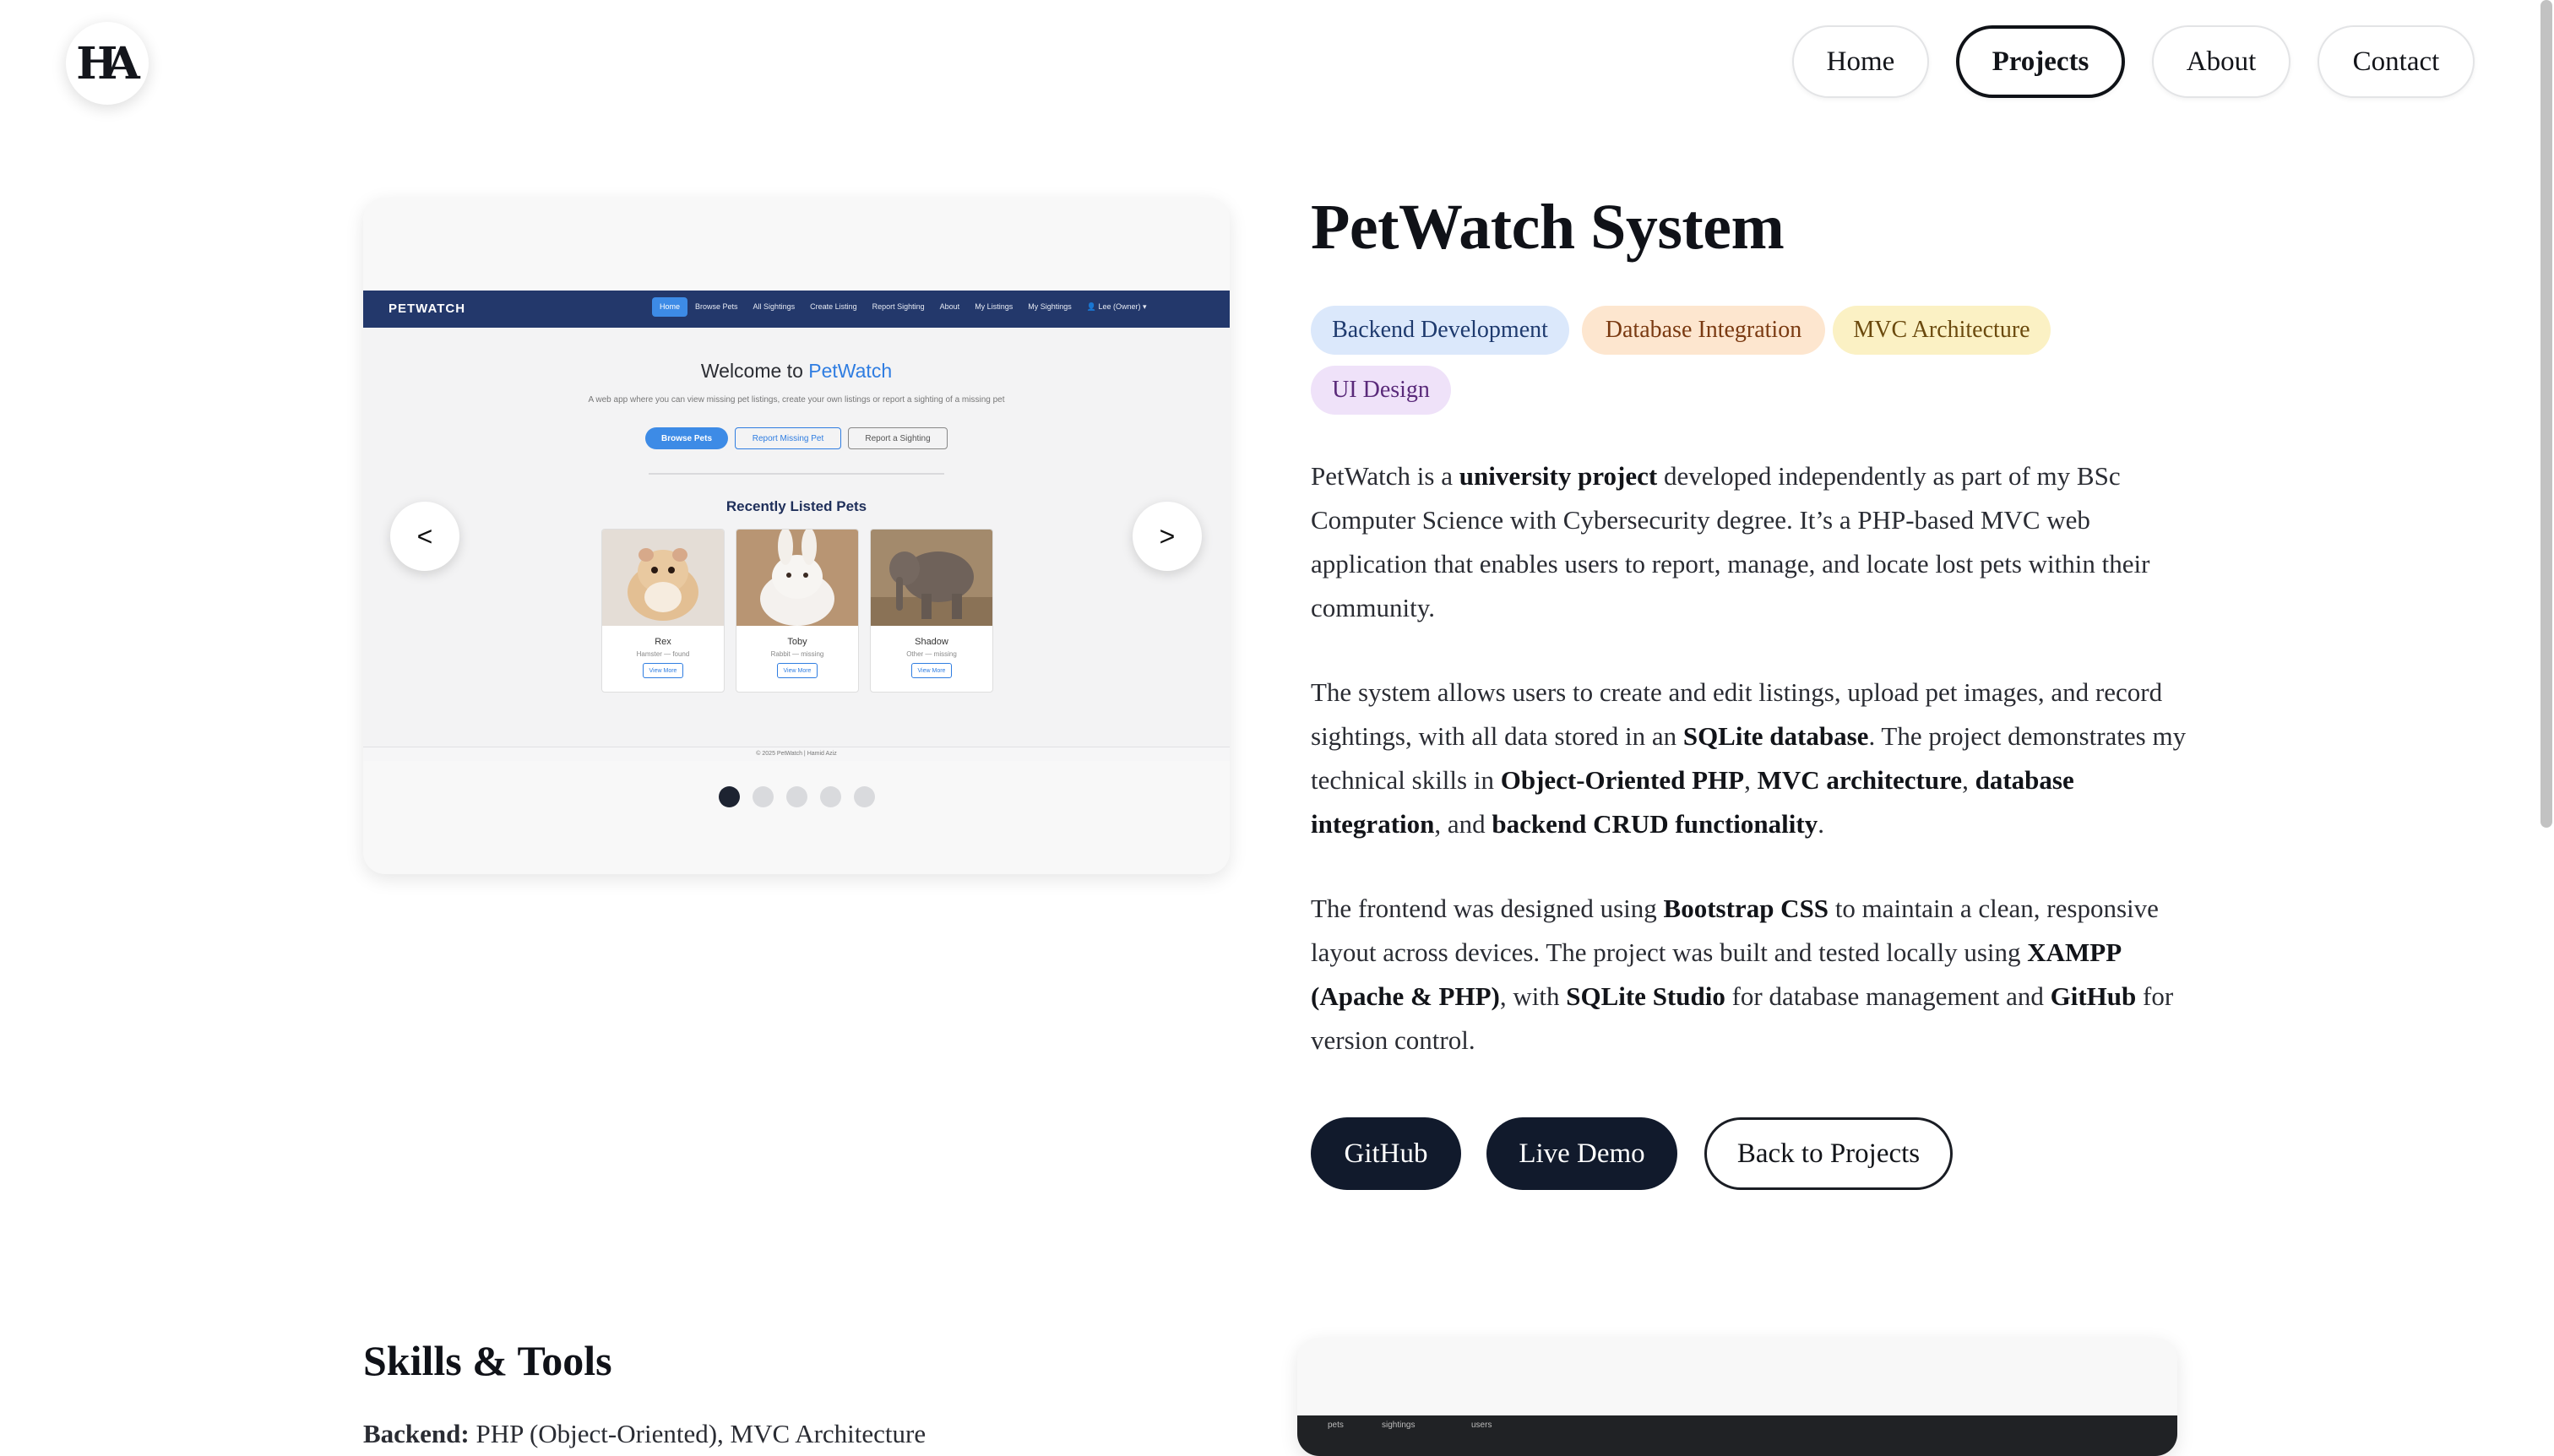  I want to click on emphasis: SQLite Studio, so click(1645, 996).